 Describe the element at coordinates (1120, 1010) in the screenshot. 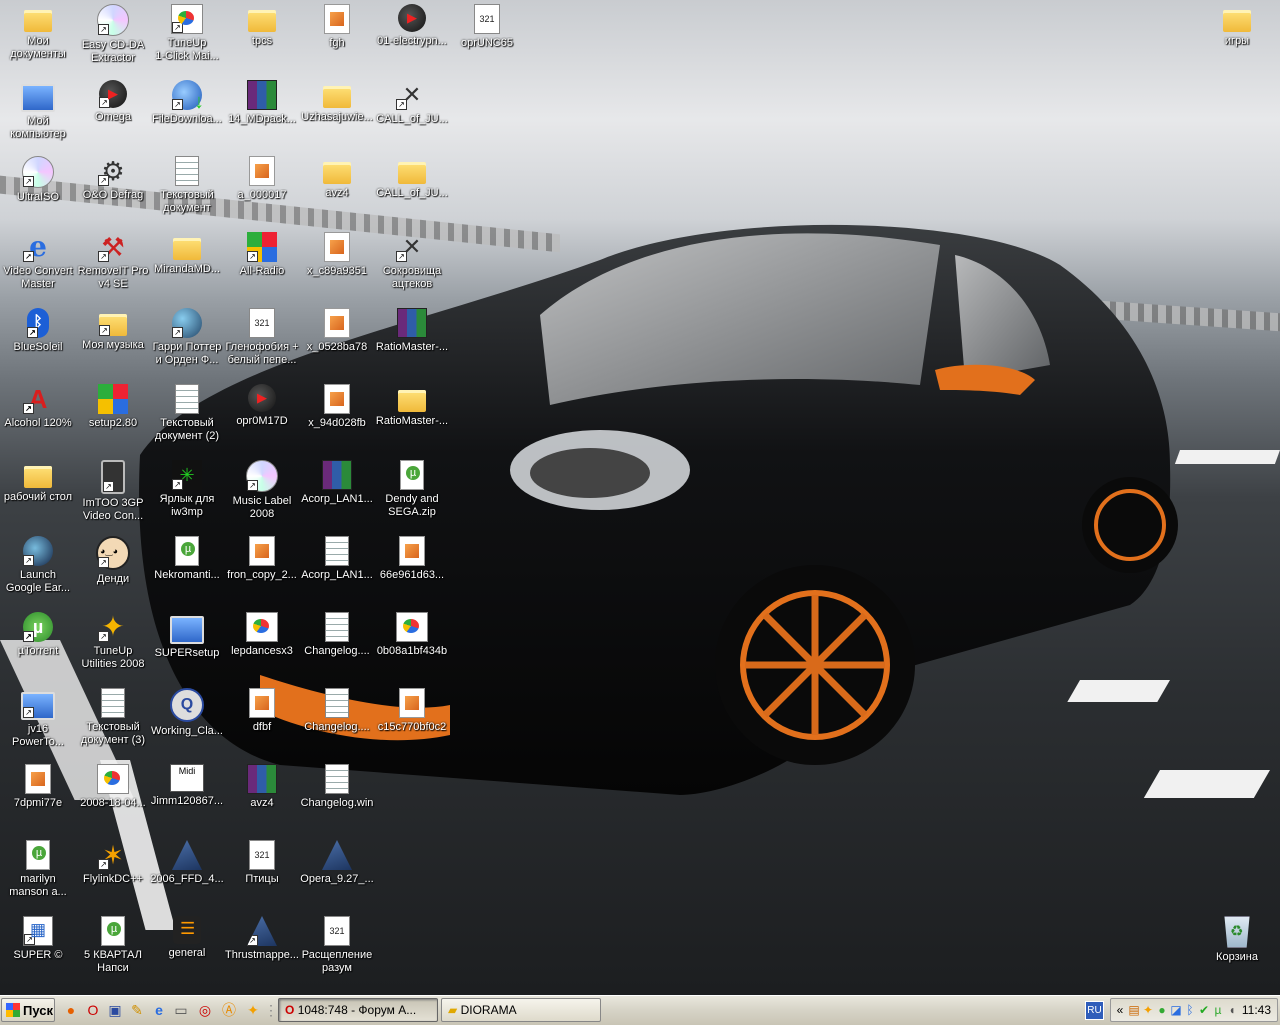

I see `expand-tray-button: «` at that location.